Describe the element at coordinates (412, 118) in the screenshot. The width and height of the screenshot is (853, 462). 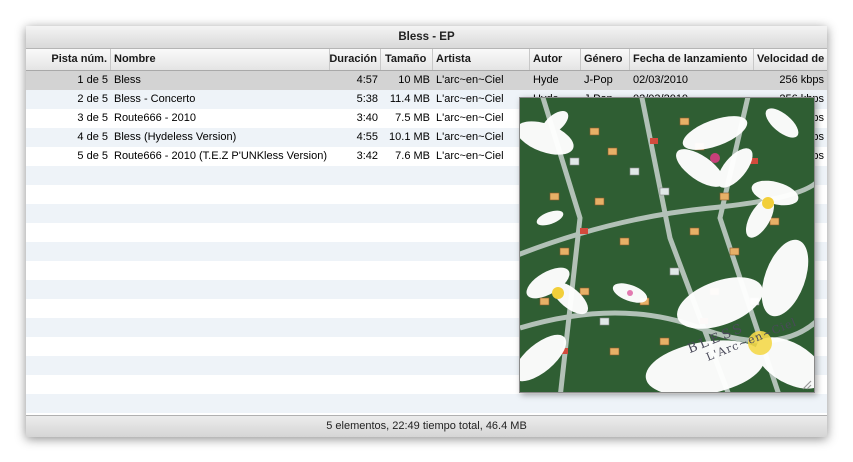
I see `track-size: 7.5 MB` at that location.